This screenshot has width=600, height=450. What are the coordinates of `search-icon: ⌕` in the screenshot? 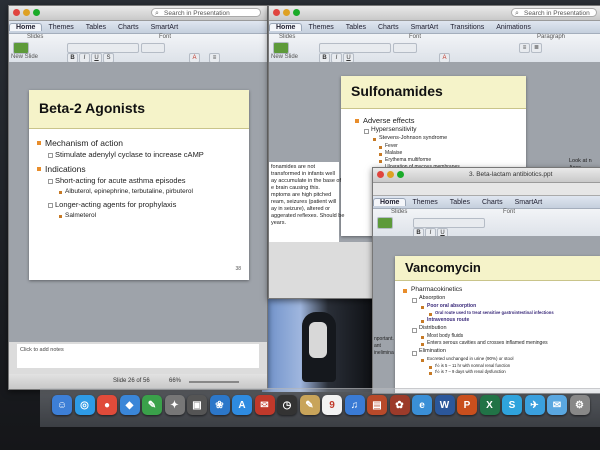 It's located at (157, 13).